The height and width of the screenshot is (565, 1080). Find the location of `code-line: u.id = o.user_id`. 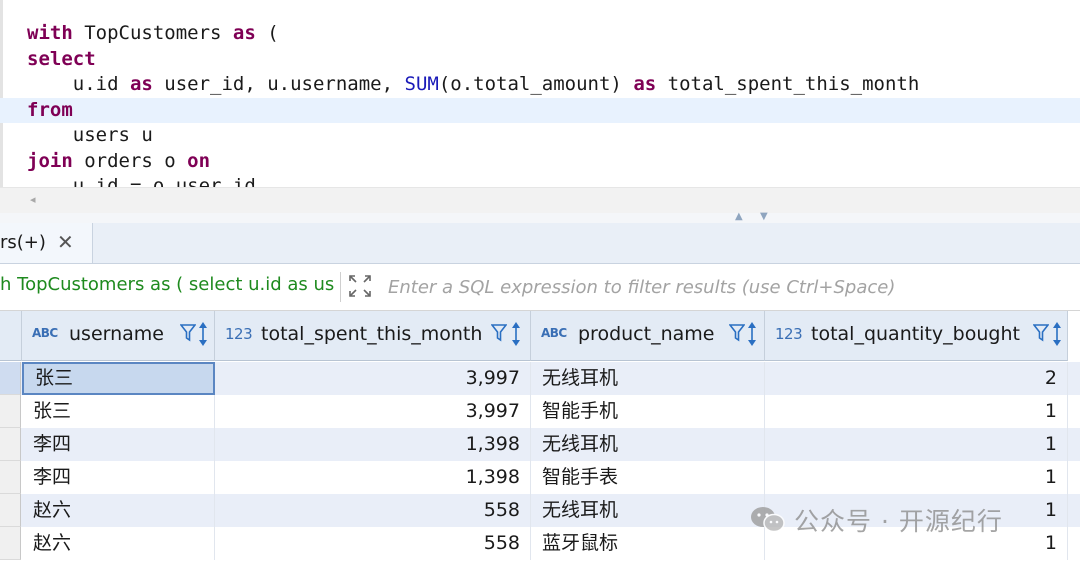

code-line: u.id = o.user_id is located at coordinates (540, 180).